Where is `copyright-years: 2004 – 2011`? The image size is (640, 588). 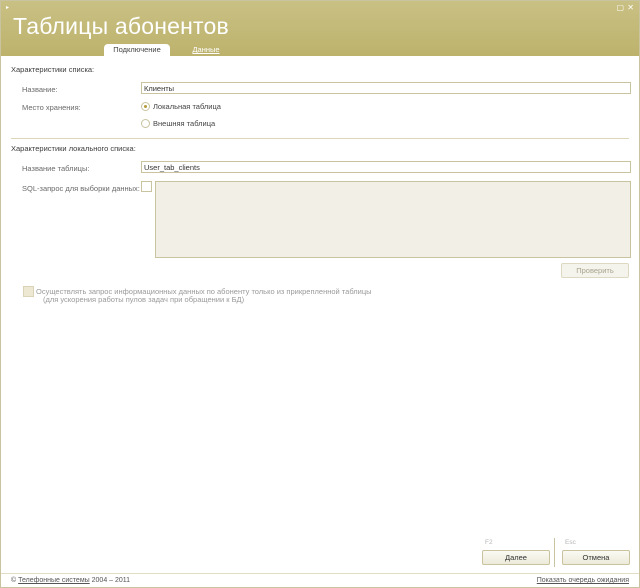 copyright-years: 2004 – 2011 is located at coordinates (111, 580).